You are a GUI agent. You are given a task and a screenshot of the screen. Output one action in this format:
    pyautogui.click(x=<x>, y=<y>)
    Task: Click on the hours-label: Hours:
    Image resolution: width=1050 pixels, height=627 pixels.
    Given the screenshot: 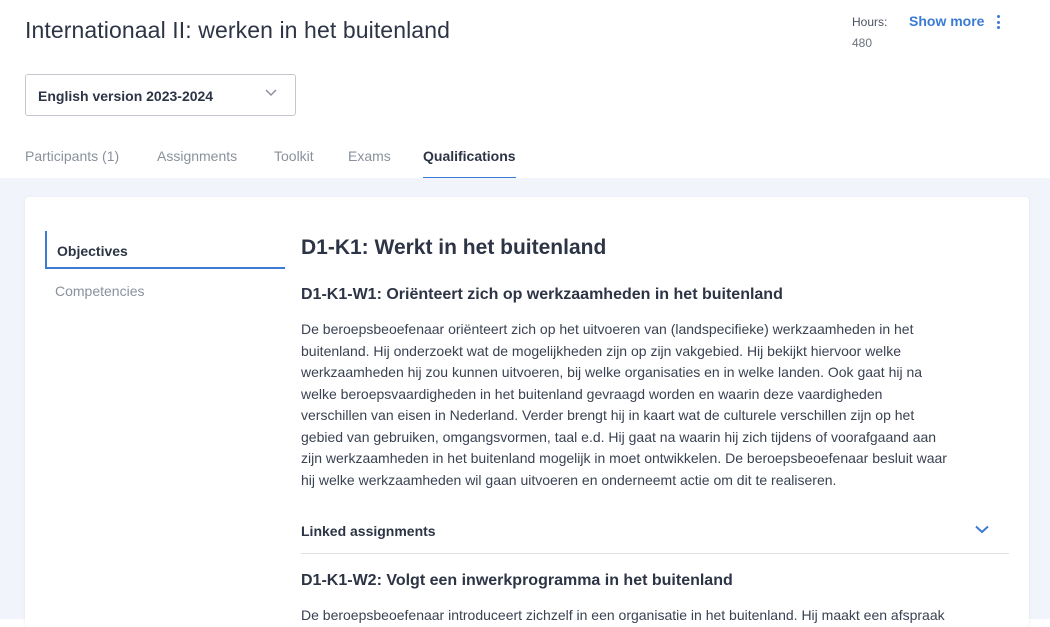 What is the action you would take?
    pyautogui.click(x=870, y=22)
    